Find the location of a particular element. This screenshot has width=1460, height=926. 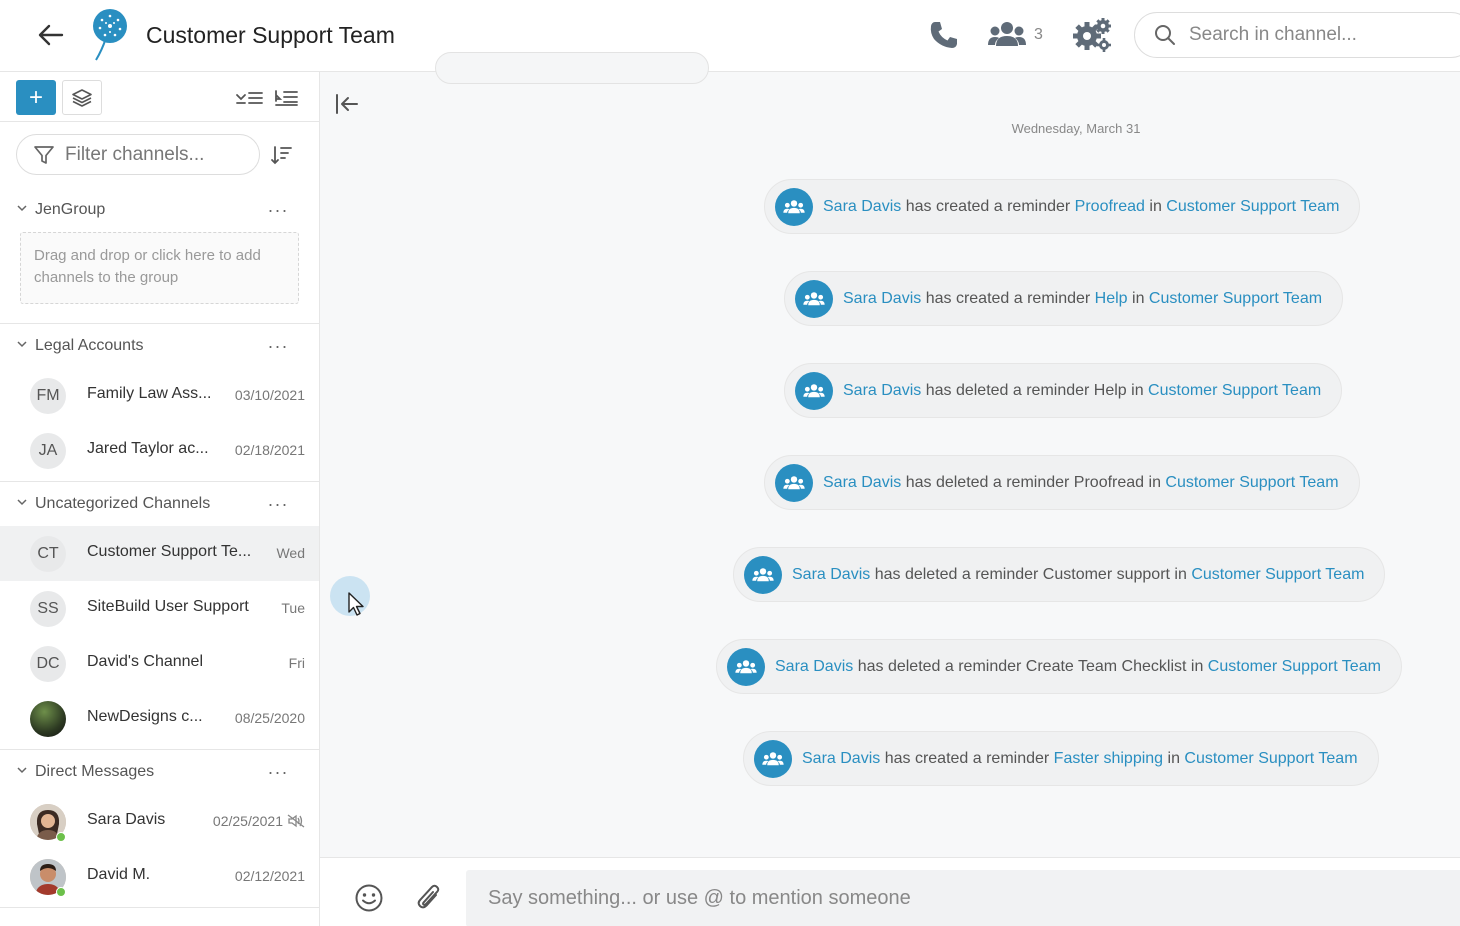

message-text: has created a reminder is located at coordinates (1008, 298).